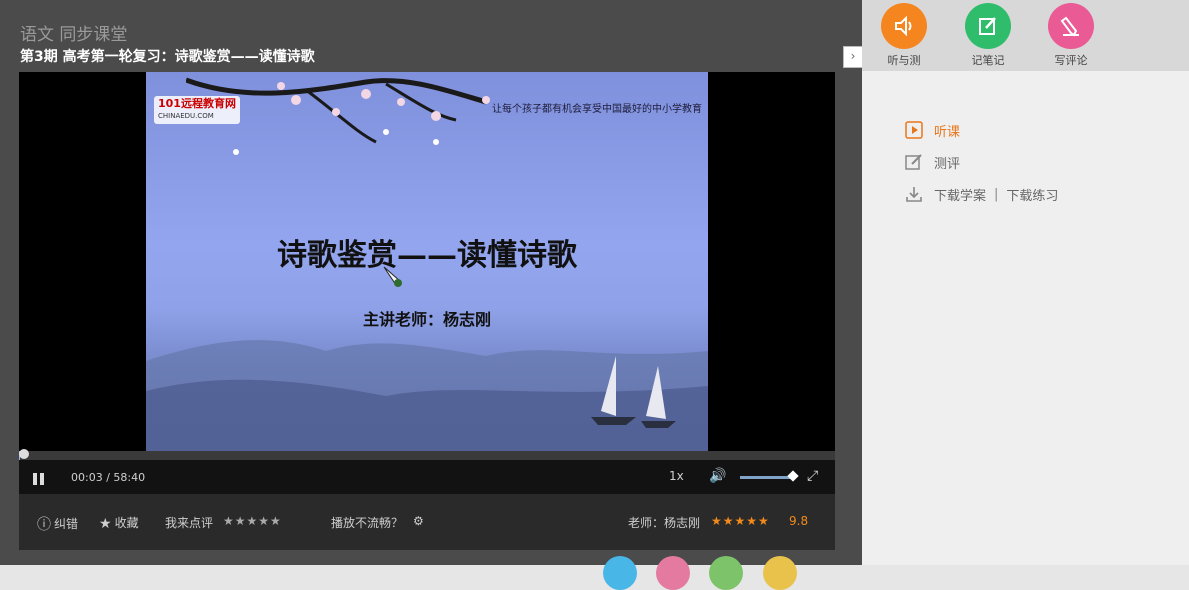 This screenshot has width=1189, height=590. I want to click on alert-icon: ⓘ, so click(44, 525).